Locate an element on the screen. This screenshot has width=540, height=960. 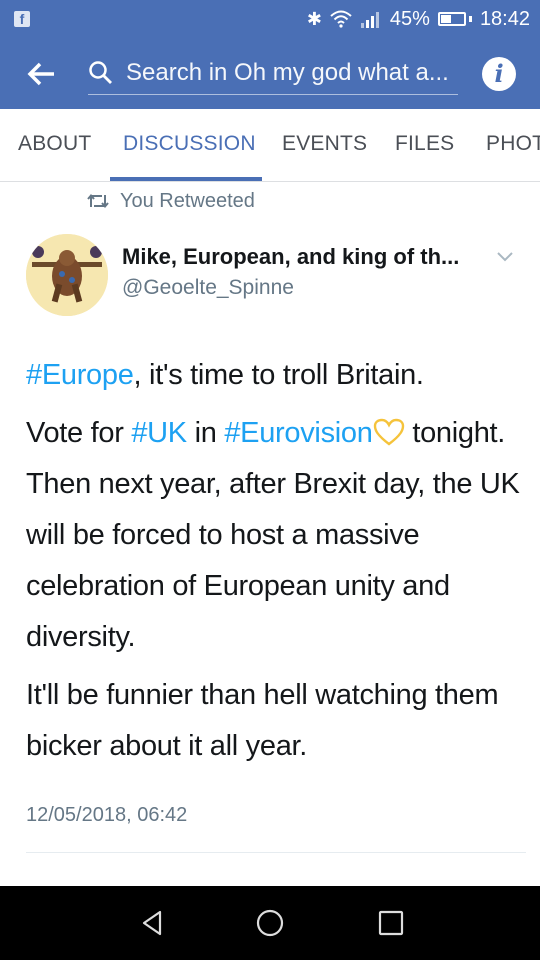
hashtag-europe: #Europe is located at coordinates (80, 375).